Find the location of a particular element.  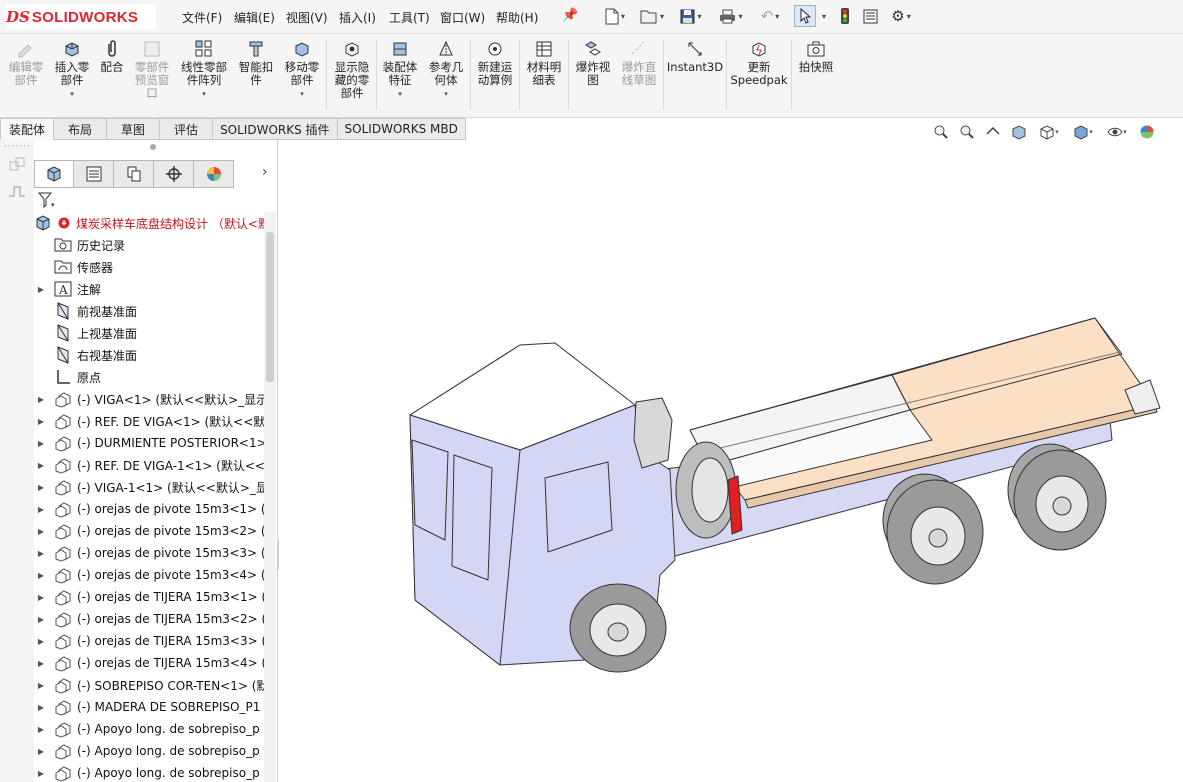

tree-item: 原点 is located at coordinates (68, 377).